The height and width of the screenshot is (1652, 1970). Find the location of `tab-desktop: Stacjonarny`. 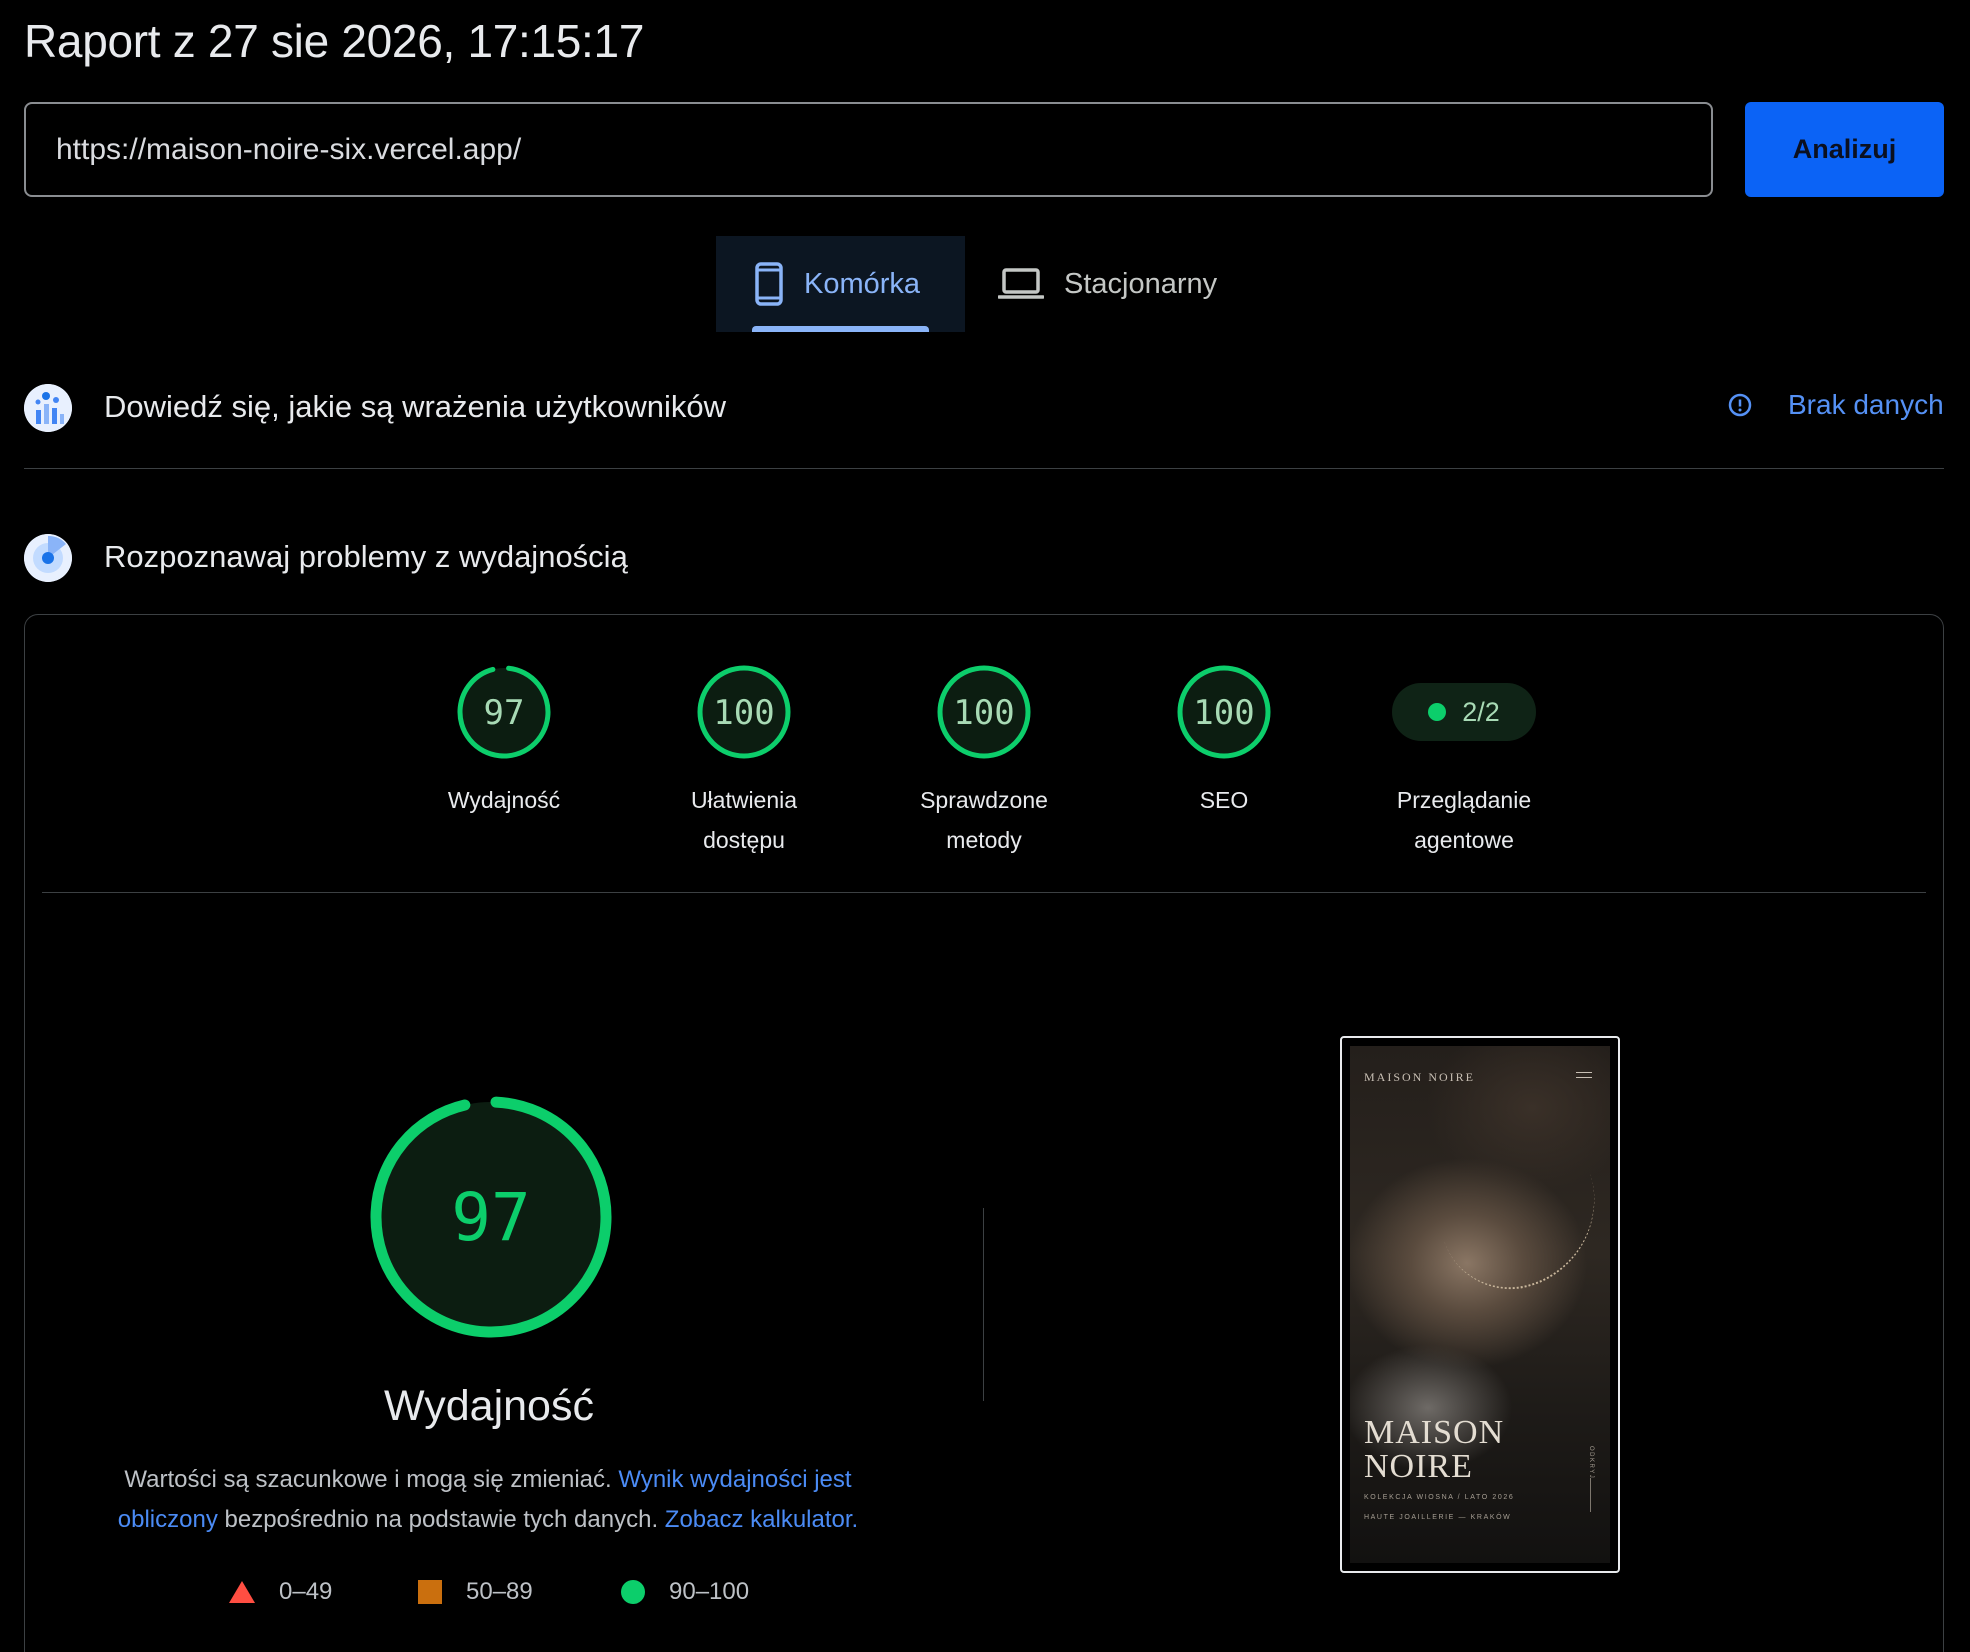

tab-desktop: Stacjonarny is located at coordinates (1126, 284).